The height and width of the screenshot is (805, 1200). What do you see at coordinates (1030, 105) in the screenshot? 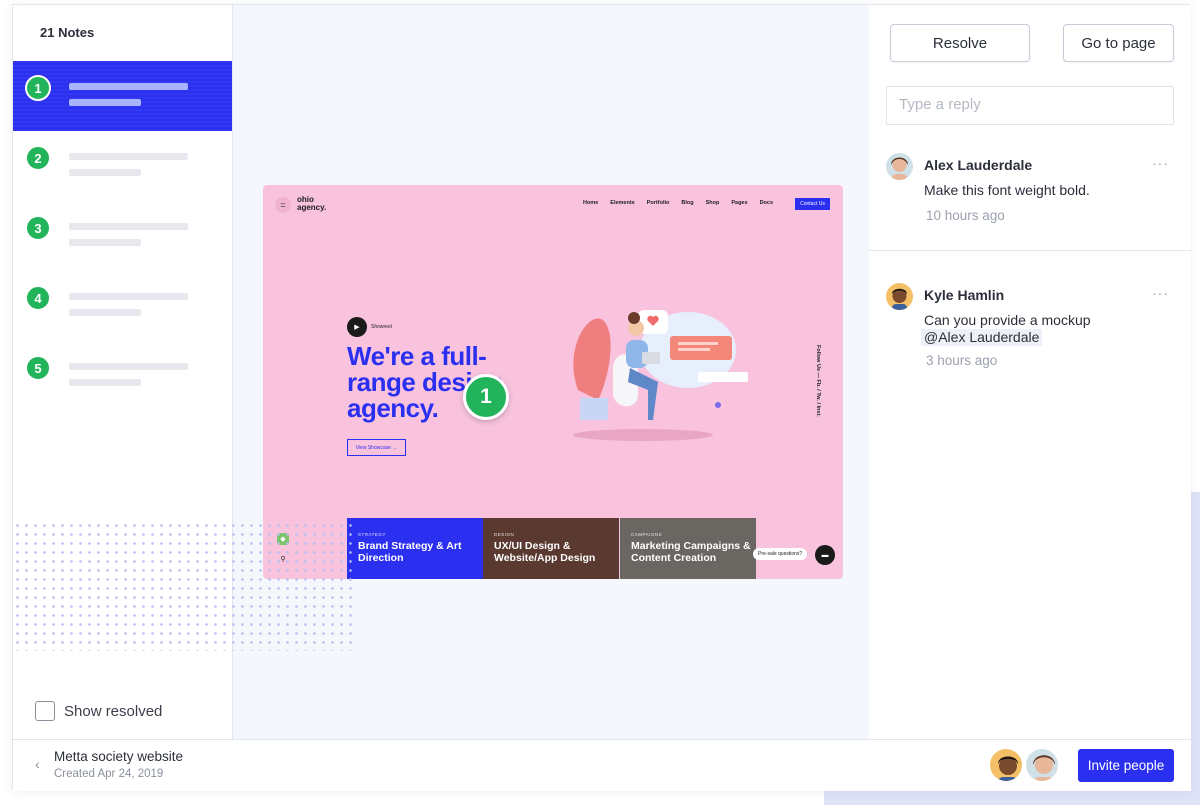
I see `reply-input: Type a reply` at bounding box center [1030, 105].